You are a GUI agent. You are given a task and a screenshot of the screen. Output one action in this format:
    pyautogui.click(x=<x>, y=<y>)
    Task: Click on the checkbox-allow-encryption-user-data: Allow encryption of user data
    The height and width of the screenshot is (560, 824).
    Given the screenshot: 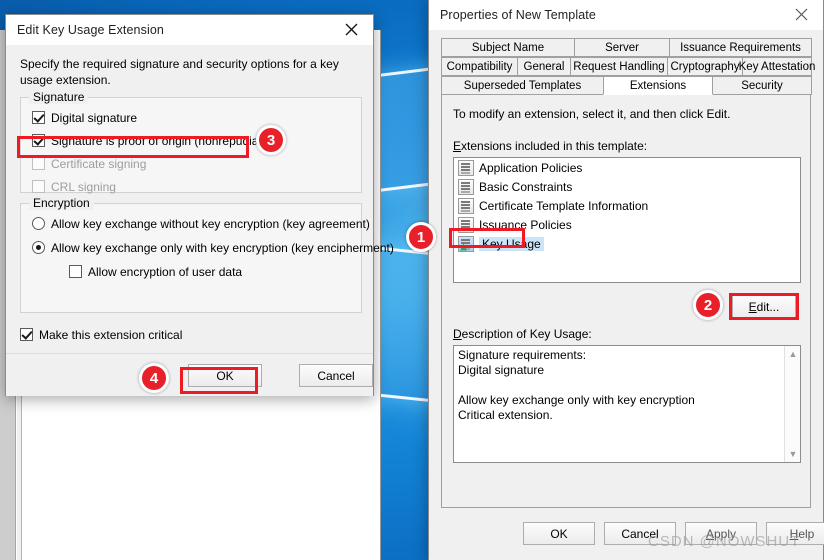 What is the action you would take?
    pyautogui.click(x=231, y=271)
    